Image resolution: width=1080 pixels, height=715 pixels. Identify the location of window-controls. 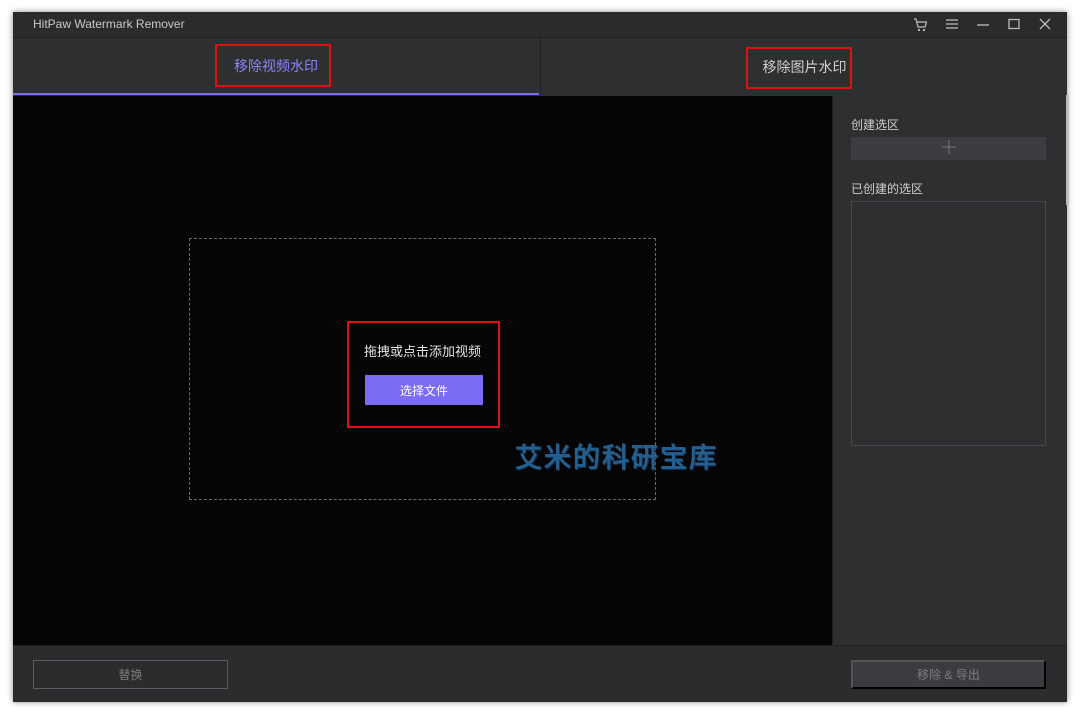
(982, 24).